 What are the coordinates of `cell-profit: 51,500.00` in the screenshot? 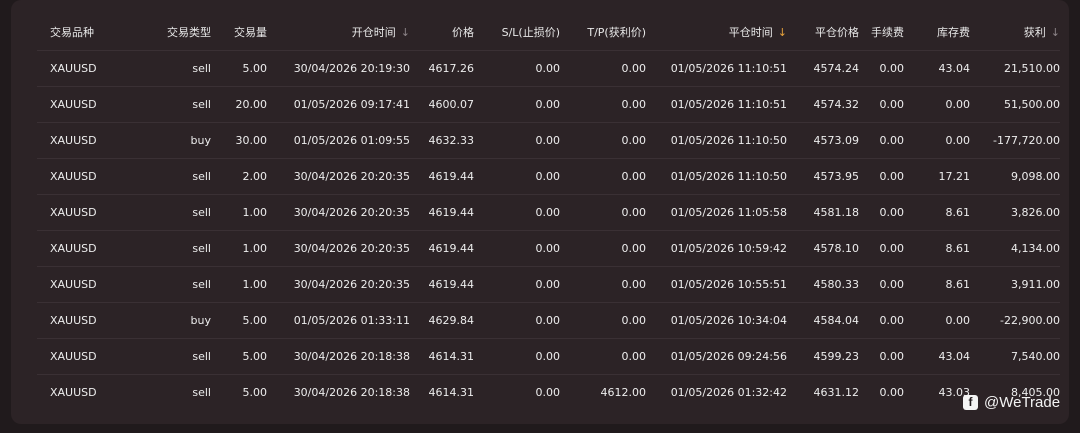 It's located at (1015, 104).